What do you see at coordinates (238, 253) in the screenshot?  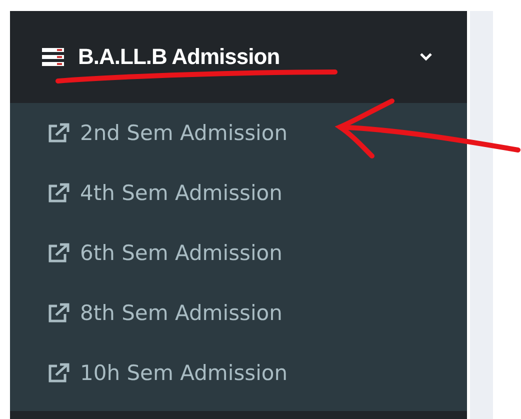 I see `submenu-item: 6th Sem Admission` at bounding box center [238, 253].